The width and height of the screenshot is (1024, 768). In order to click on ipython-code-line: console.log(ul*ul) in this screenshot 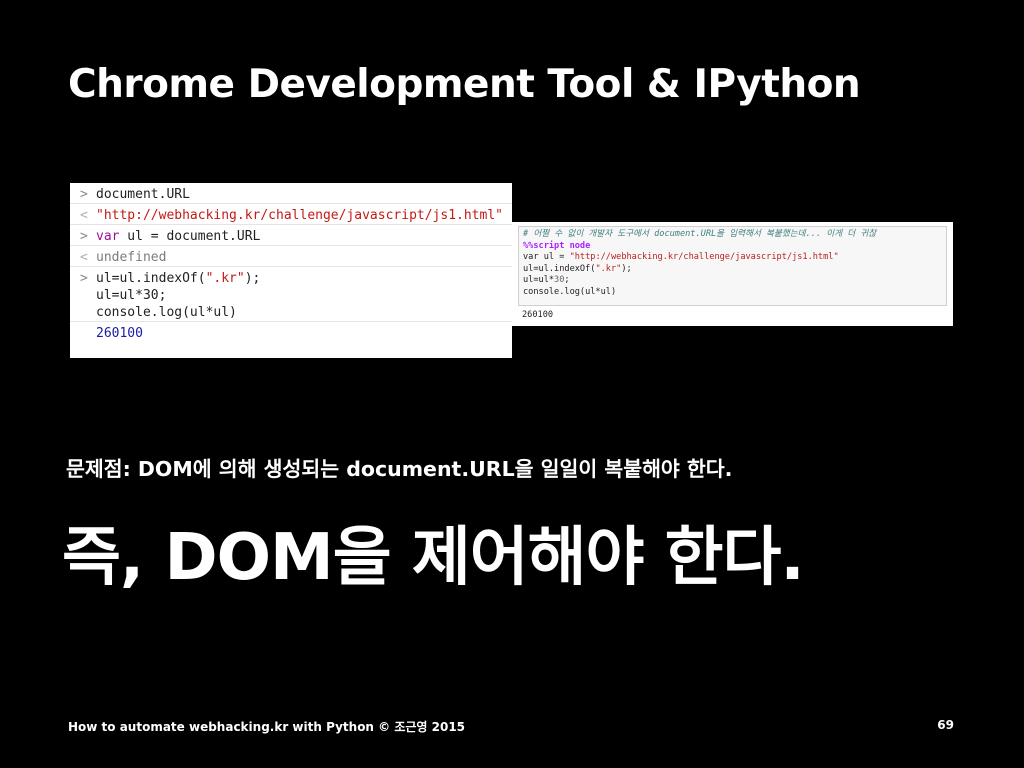, I will do `click(570, 291)`.